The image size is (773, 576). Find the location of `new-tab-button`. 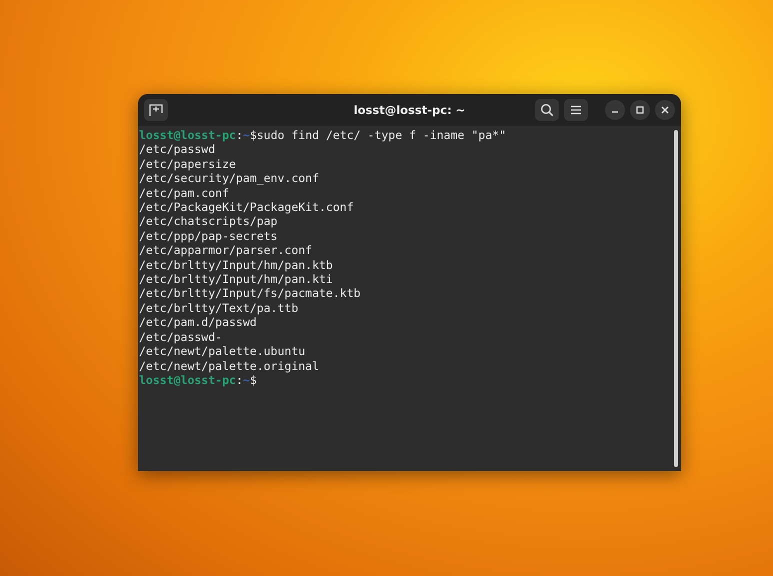

new-tab-button is located at coordinates (156, 110).